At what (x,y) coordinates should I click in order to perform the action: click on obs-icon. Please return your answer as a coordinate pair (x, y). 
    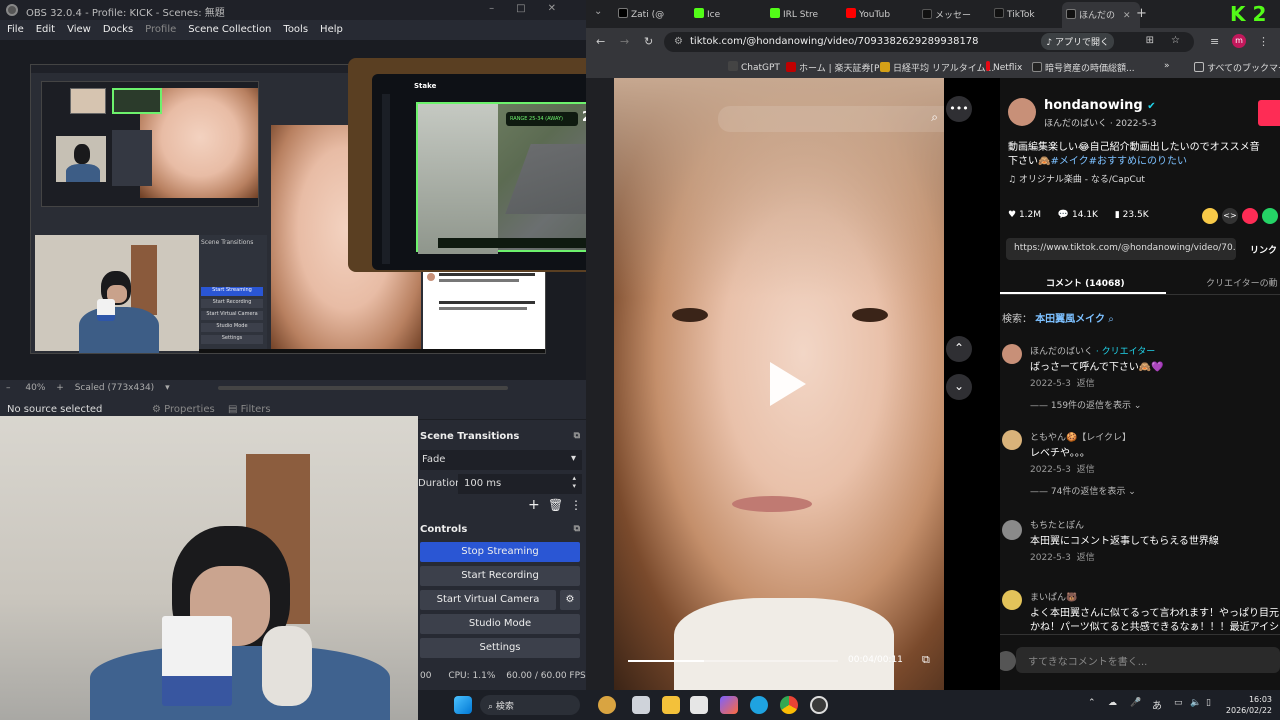
    Looking at the image, I should click on (819, 705).